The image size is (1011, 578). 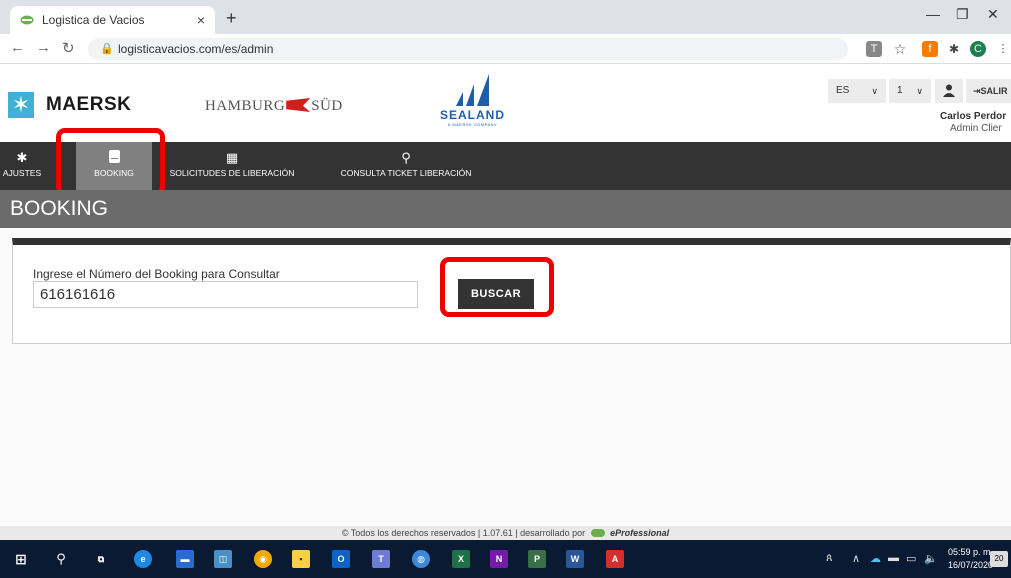 What do you see at coordinates (931, 558) in the screenshot?
I see `volume-icon: 🔈` at bounding box center [931, 558].